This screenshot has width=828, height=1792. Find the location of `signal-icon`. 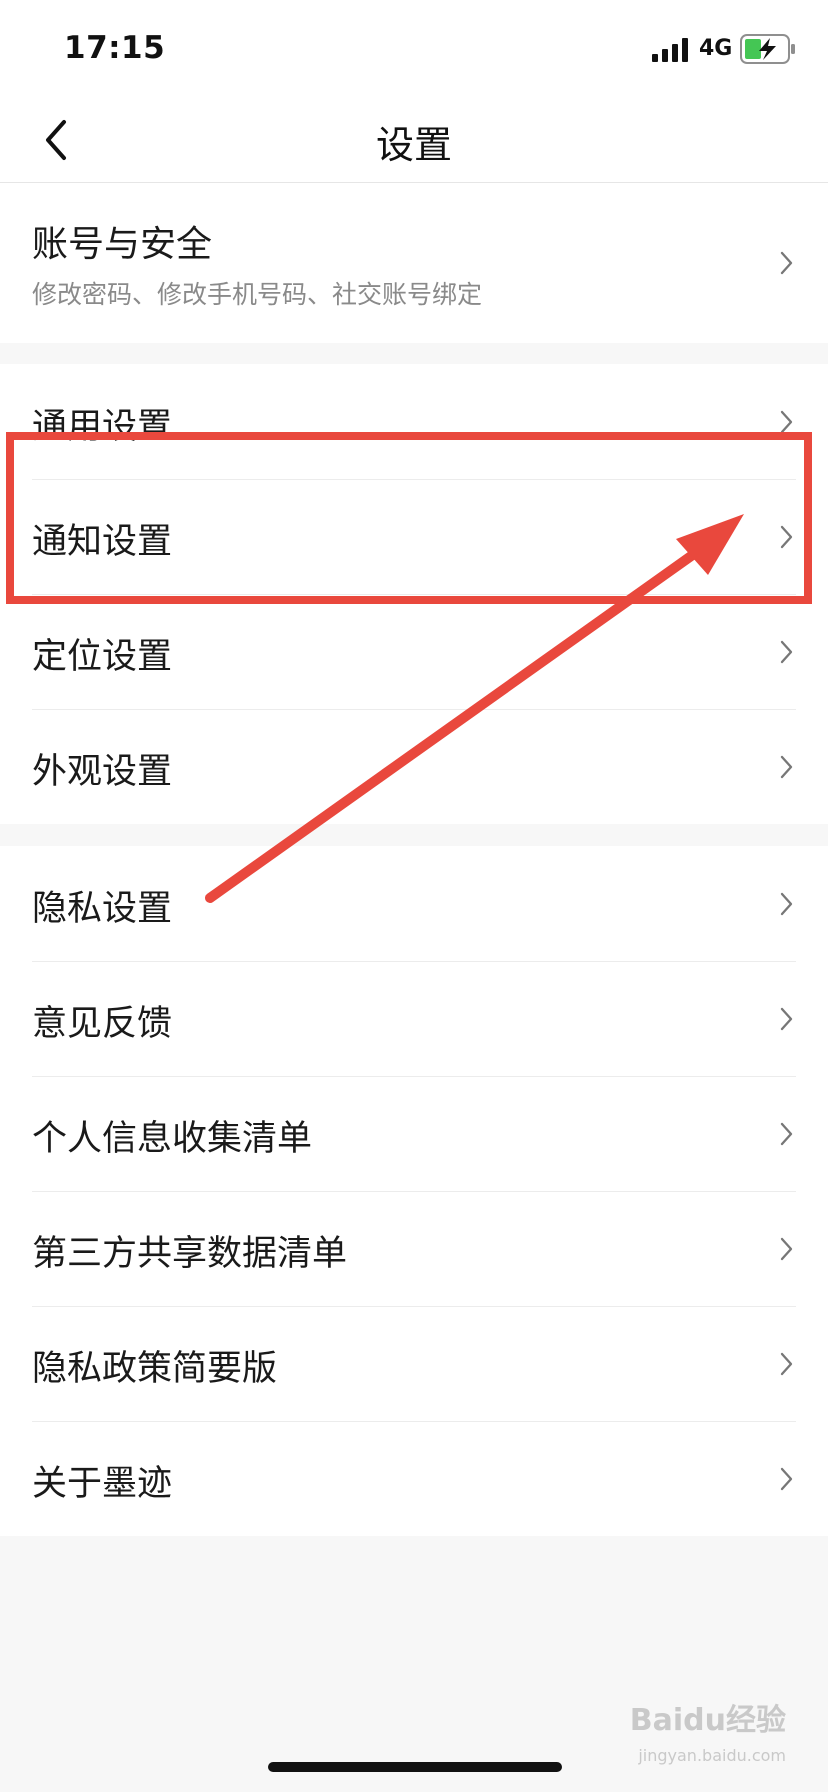

signal-icon is located at coordinates (670, 50).